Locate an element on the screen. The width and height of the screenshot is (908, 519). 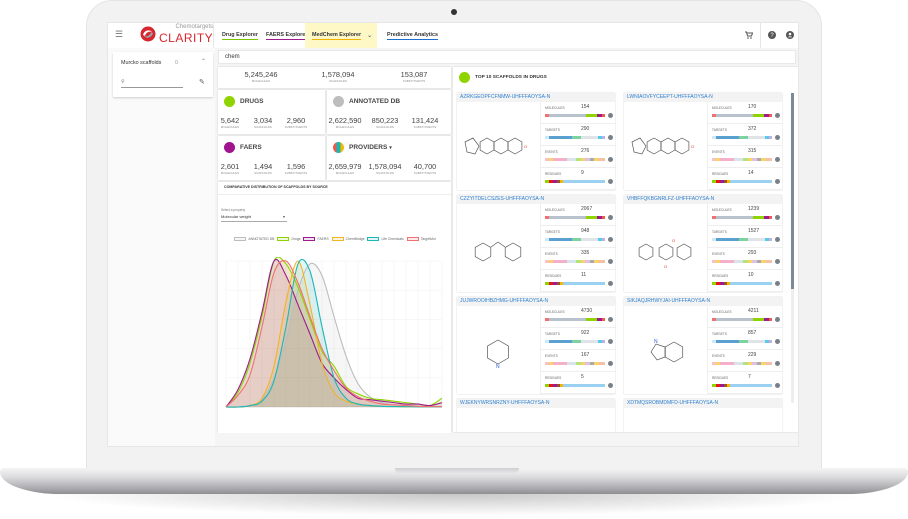
account-icon is located at coordinates (790, 36).